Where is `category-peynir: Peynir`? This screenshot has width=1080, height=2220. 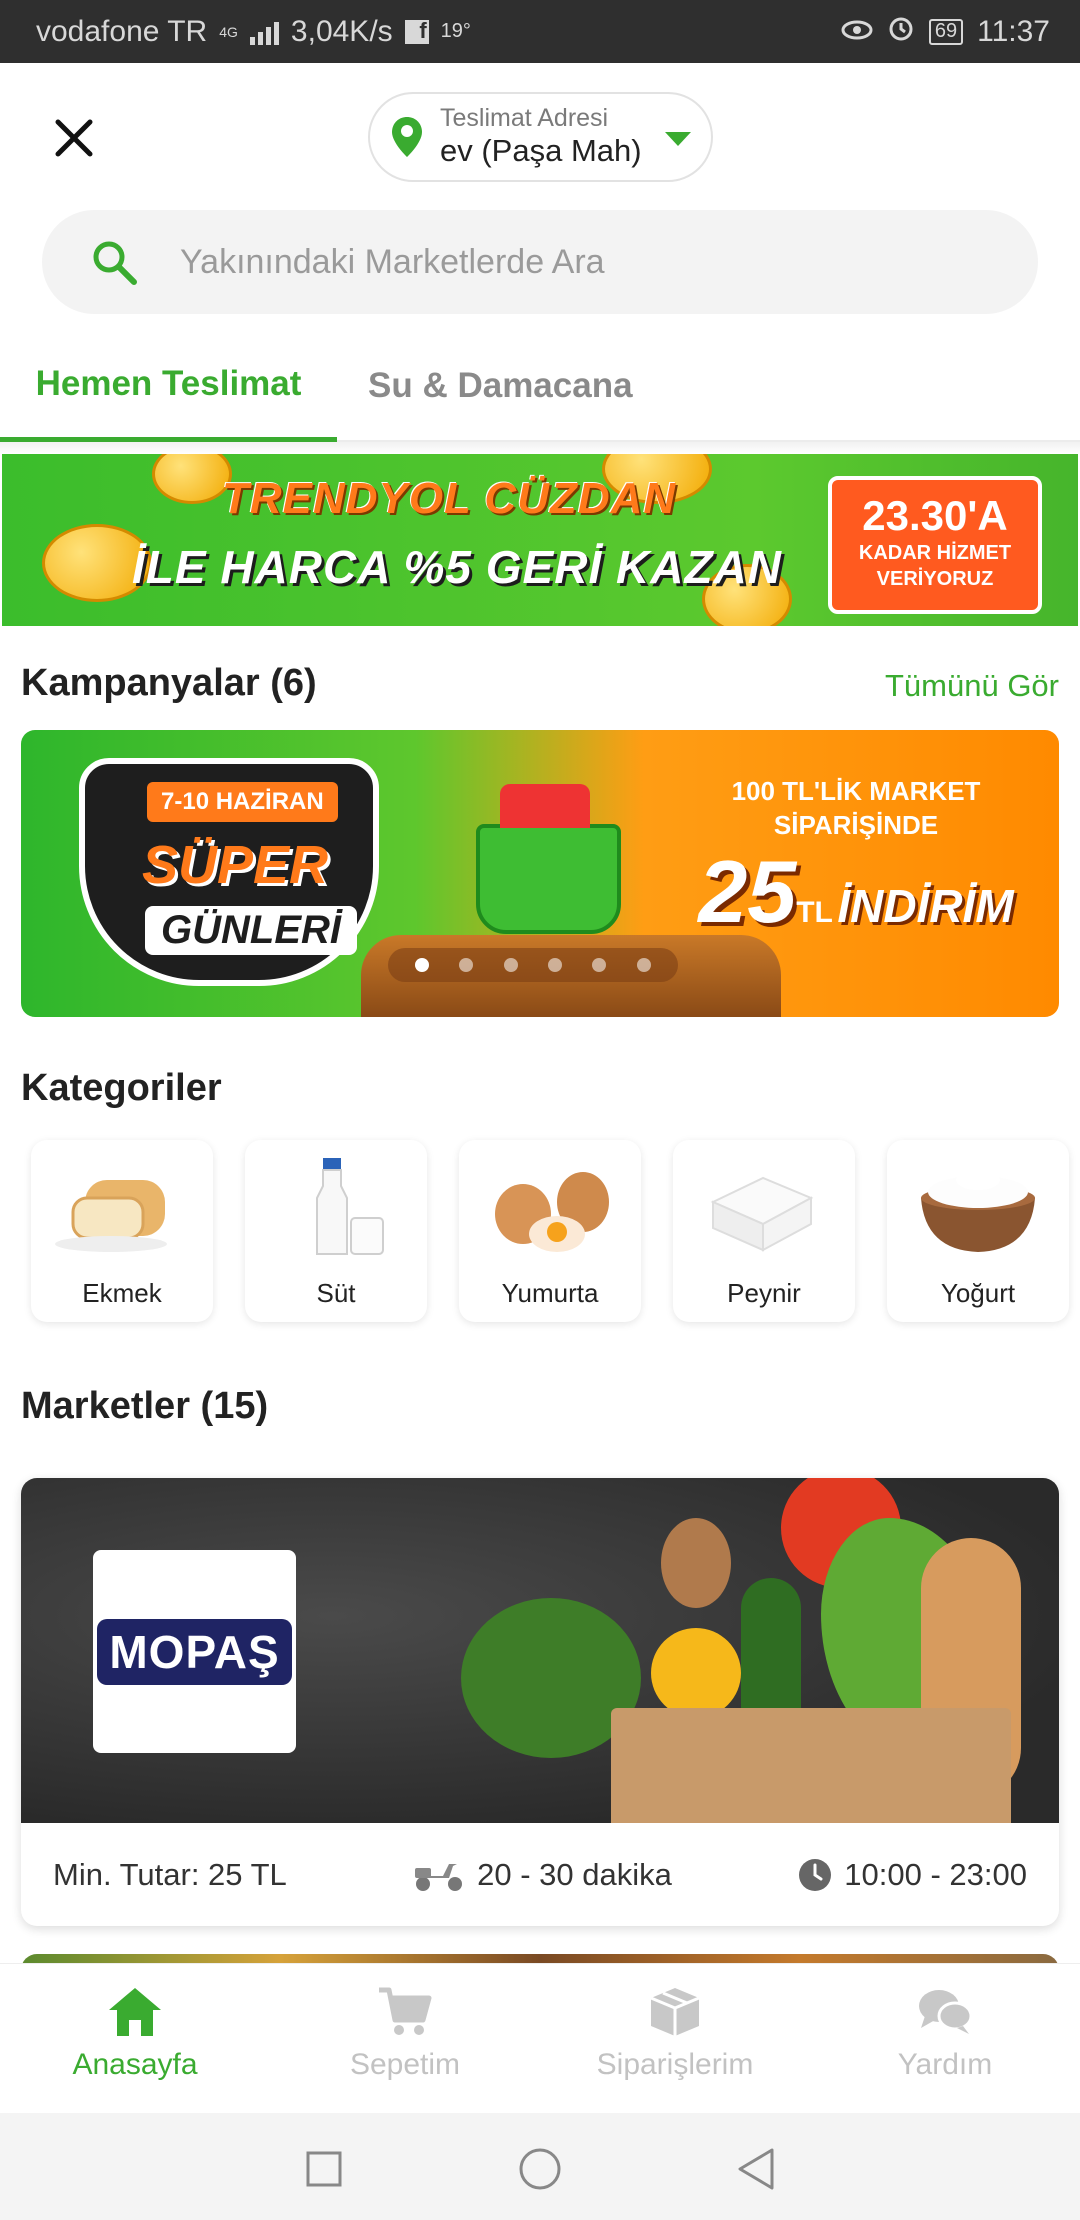 category-peynir: Peynir is located at coordinates (764, 1231).